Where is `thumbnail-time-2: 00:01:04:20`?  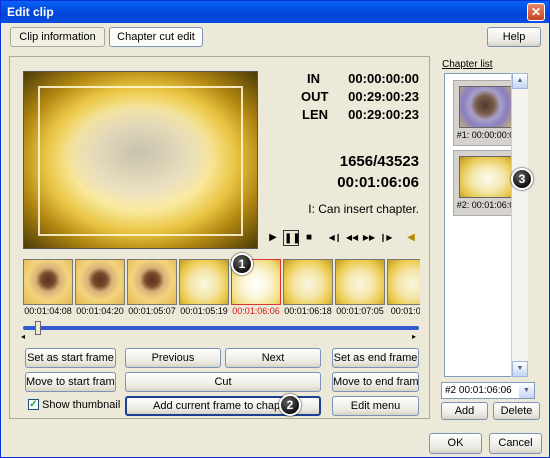
thumbnail-time-2: 00:01:04:20 is located at coordinates (100, 311).